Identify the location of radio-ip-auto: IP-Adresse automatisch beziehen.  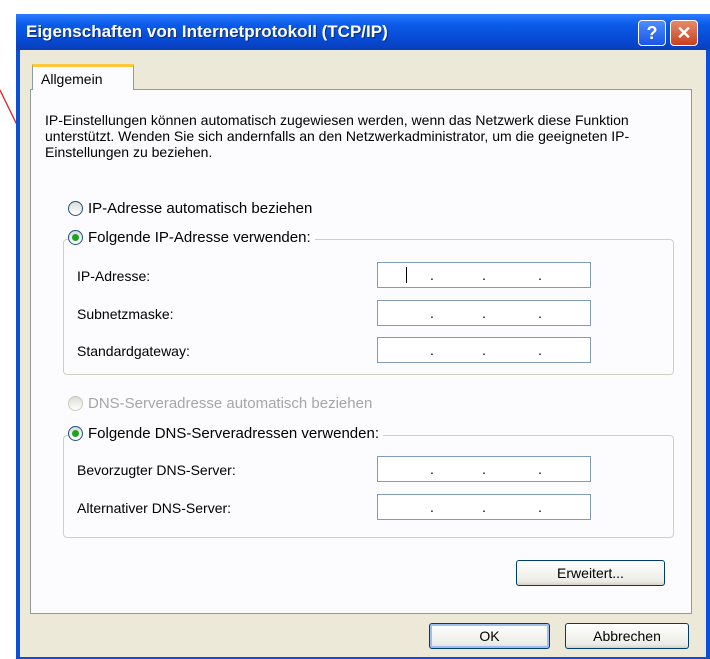
(192, 208).